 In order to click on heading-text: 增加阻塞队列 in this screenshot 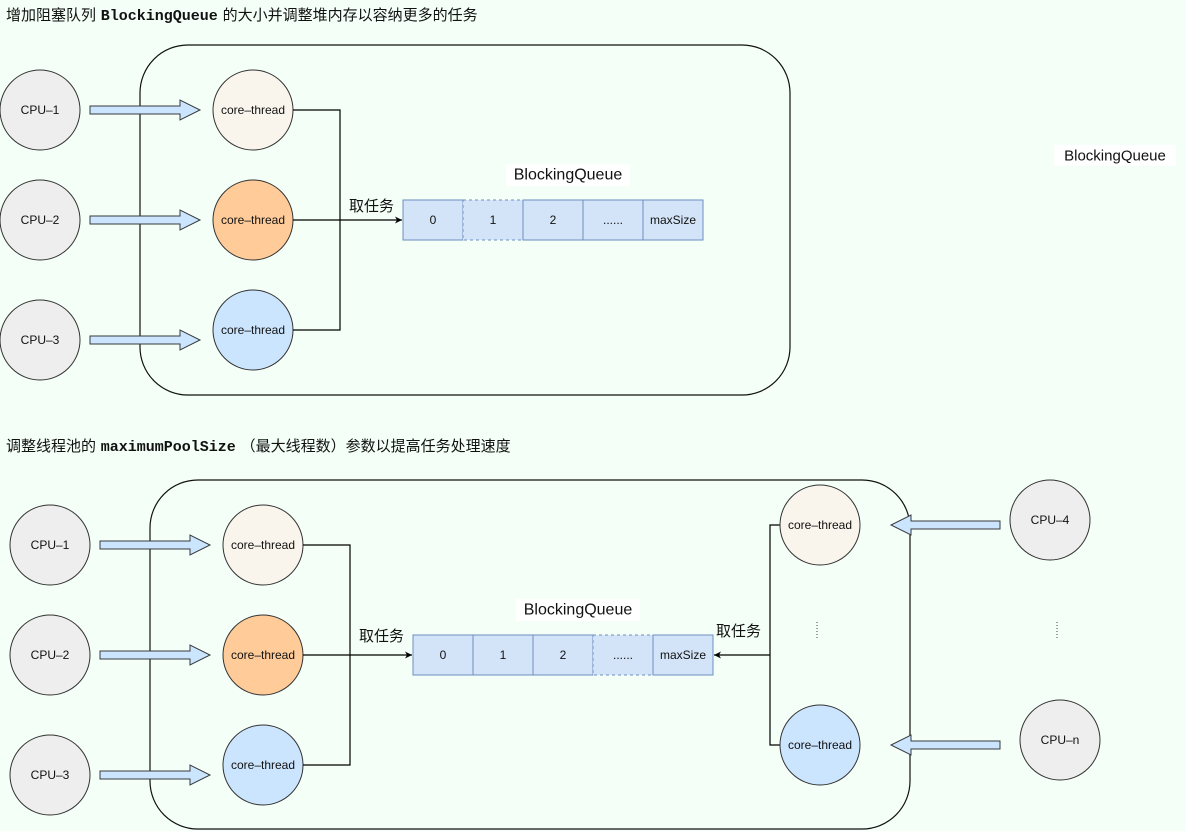, I will do `click(53, 15)`.